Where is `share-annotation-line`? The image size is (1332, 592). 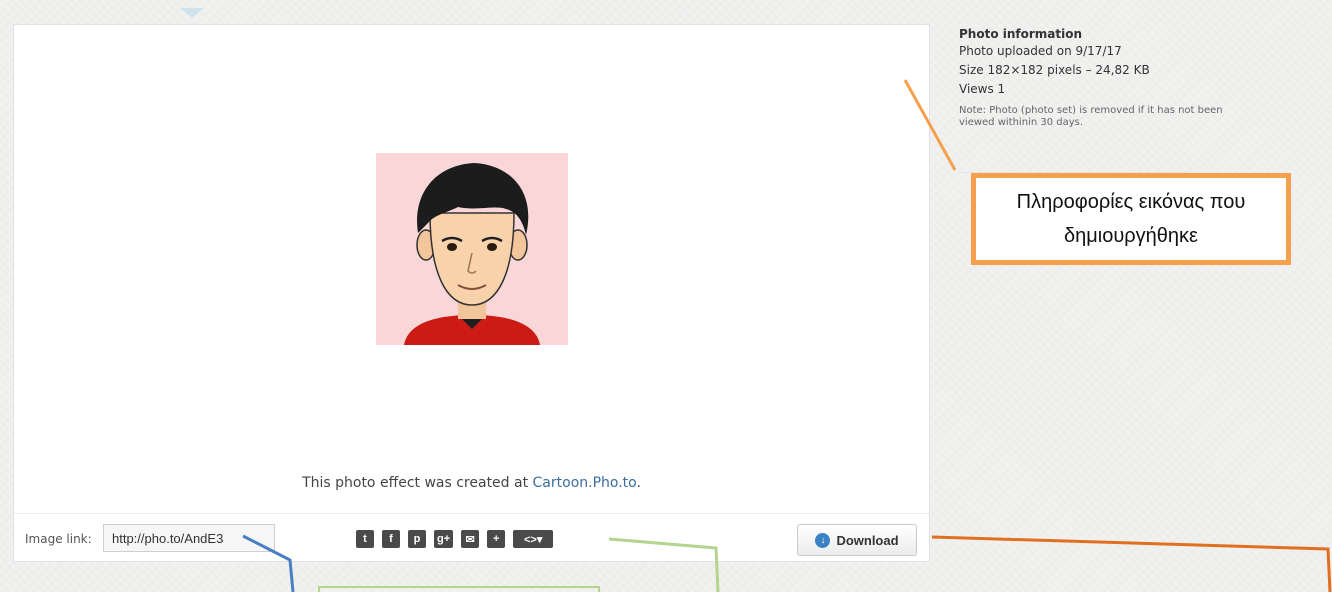 share-annotation-line is located at coordinates (664, 564).